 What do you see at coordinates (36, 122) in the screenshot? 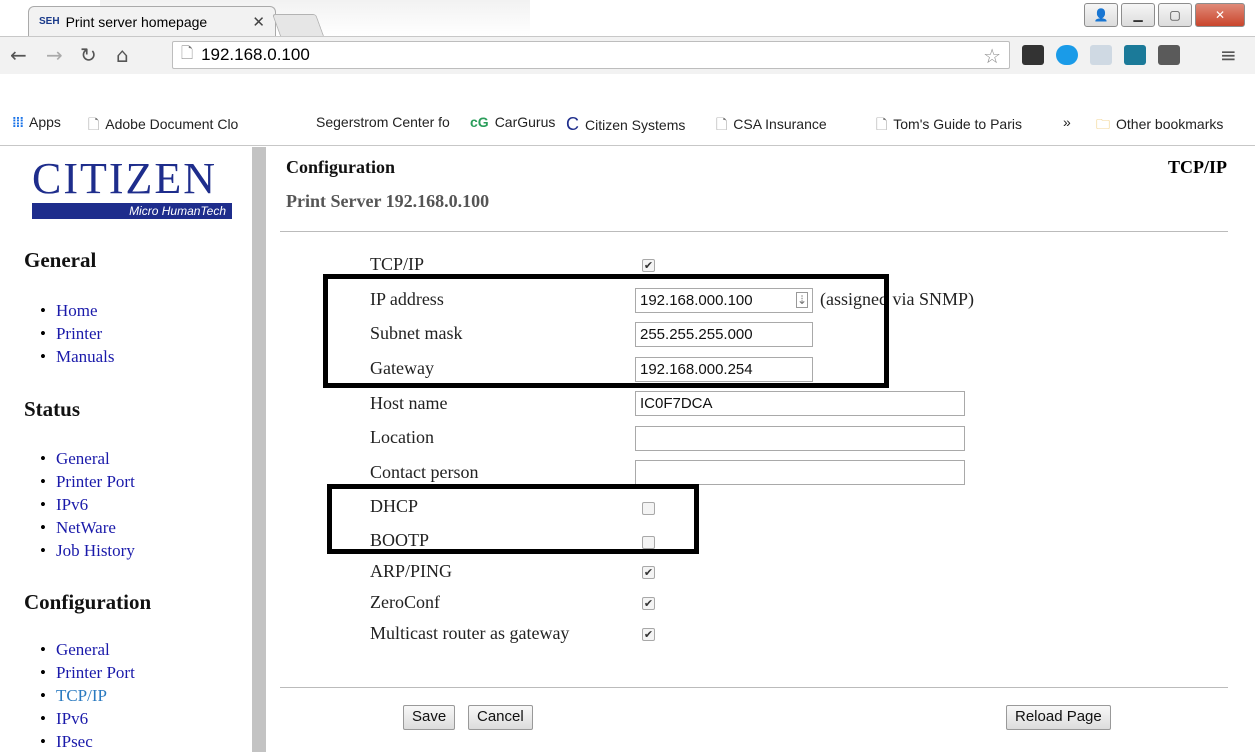
I see `bookmark-apps: ⁞⁞⁞ Apps` at bounding box center [36, 122].